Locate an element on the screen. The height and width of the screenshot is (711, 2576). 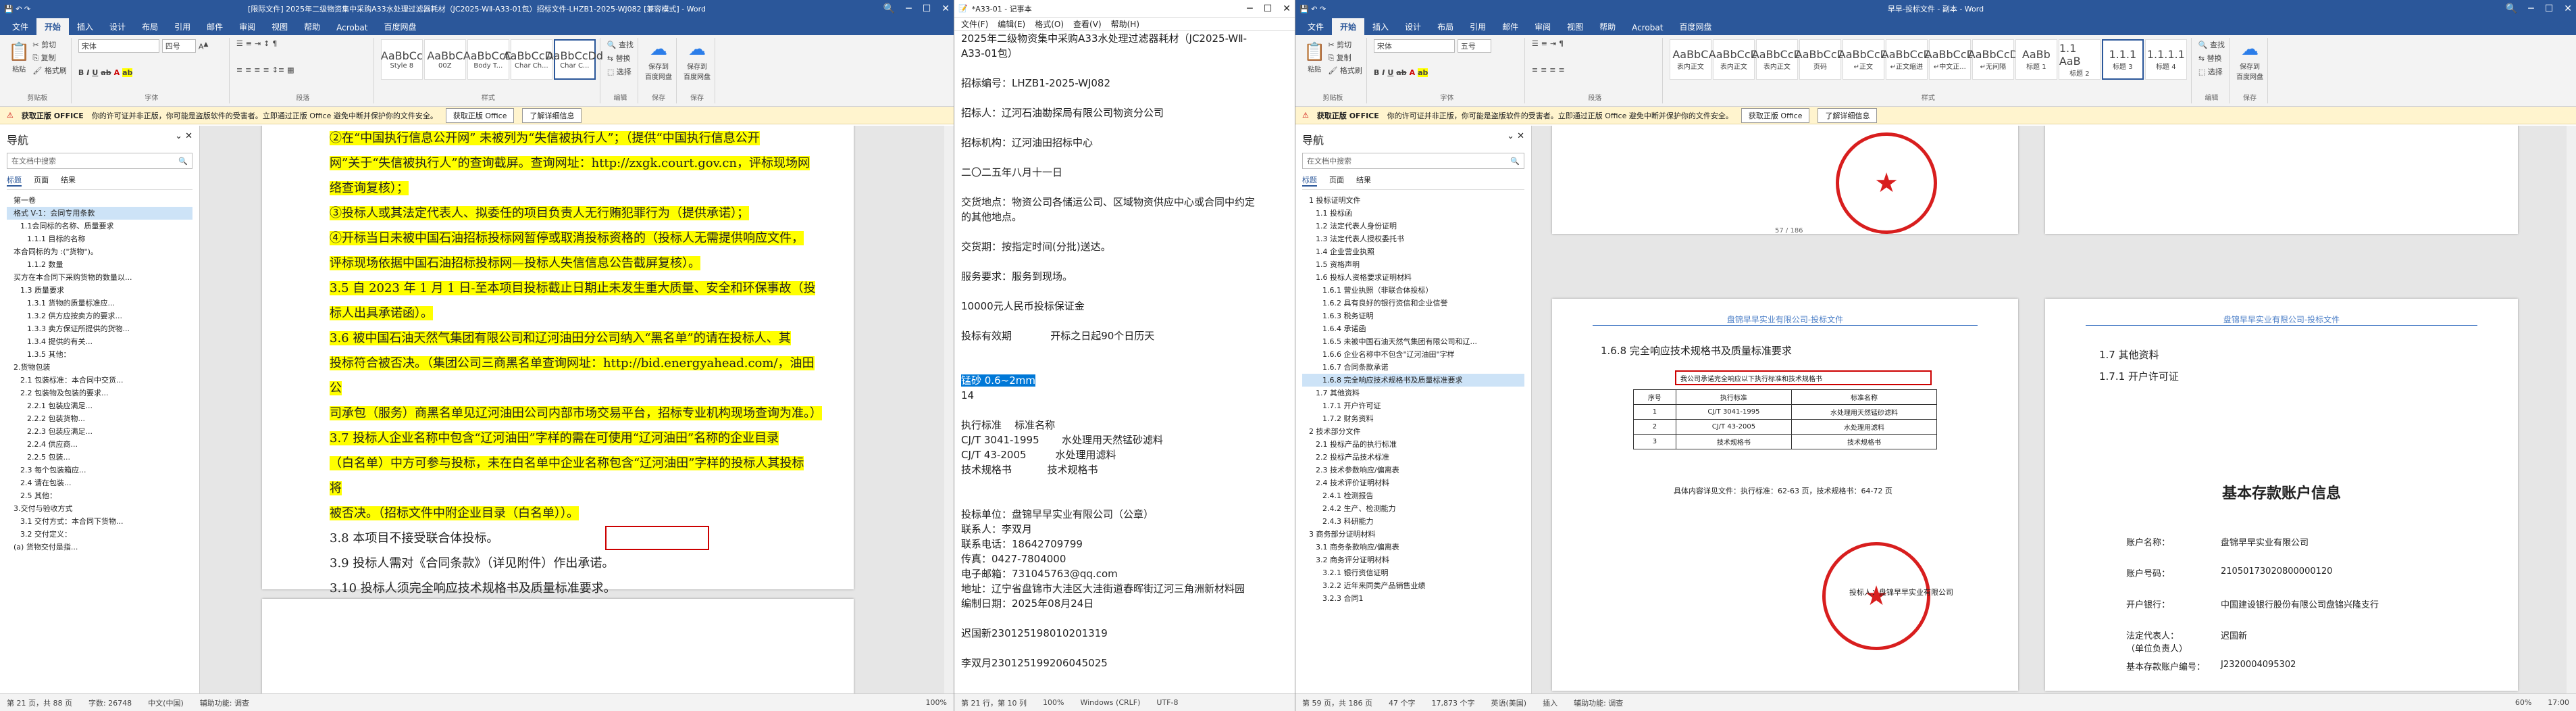
nav-item: 1.6.7 合同条款承诺 is located at coordinates (1413, 367).